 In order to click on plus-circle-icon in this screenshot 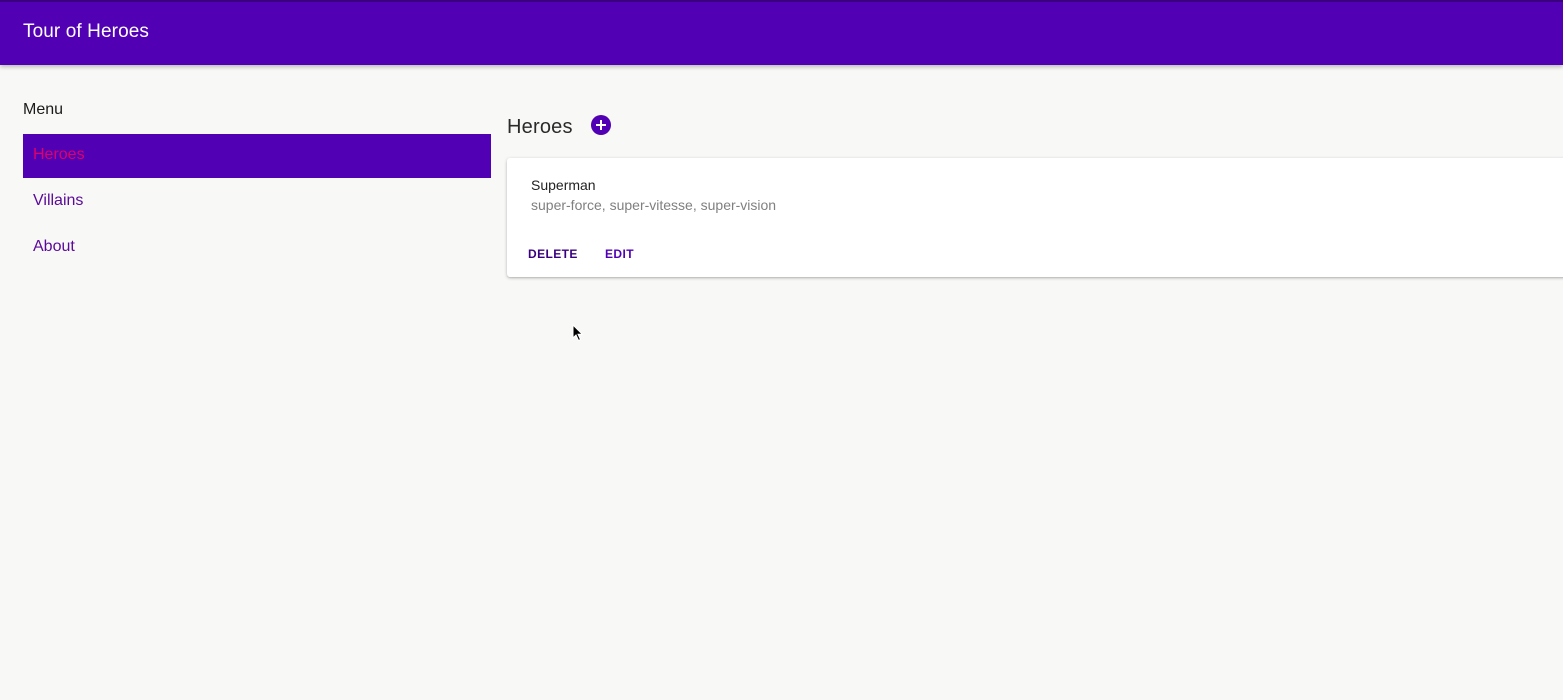, I will do `click(600, 125)`.